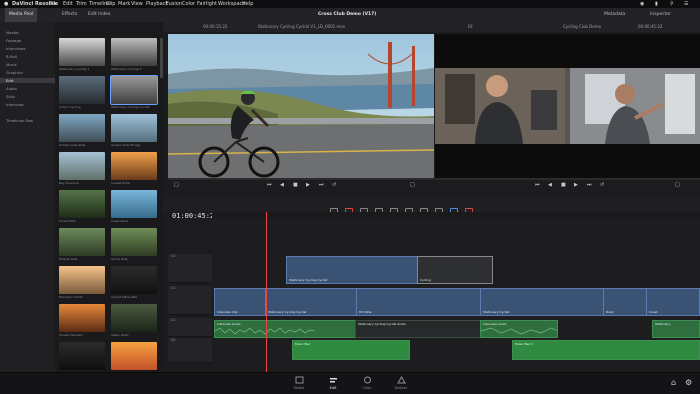 This screenshot has width=700, height=394. I want to click on page-media: Media, so click(299, 383).